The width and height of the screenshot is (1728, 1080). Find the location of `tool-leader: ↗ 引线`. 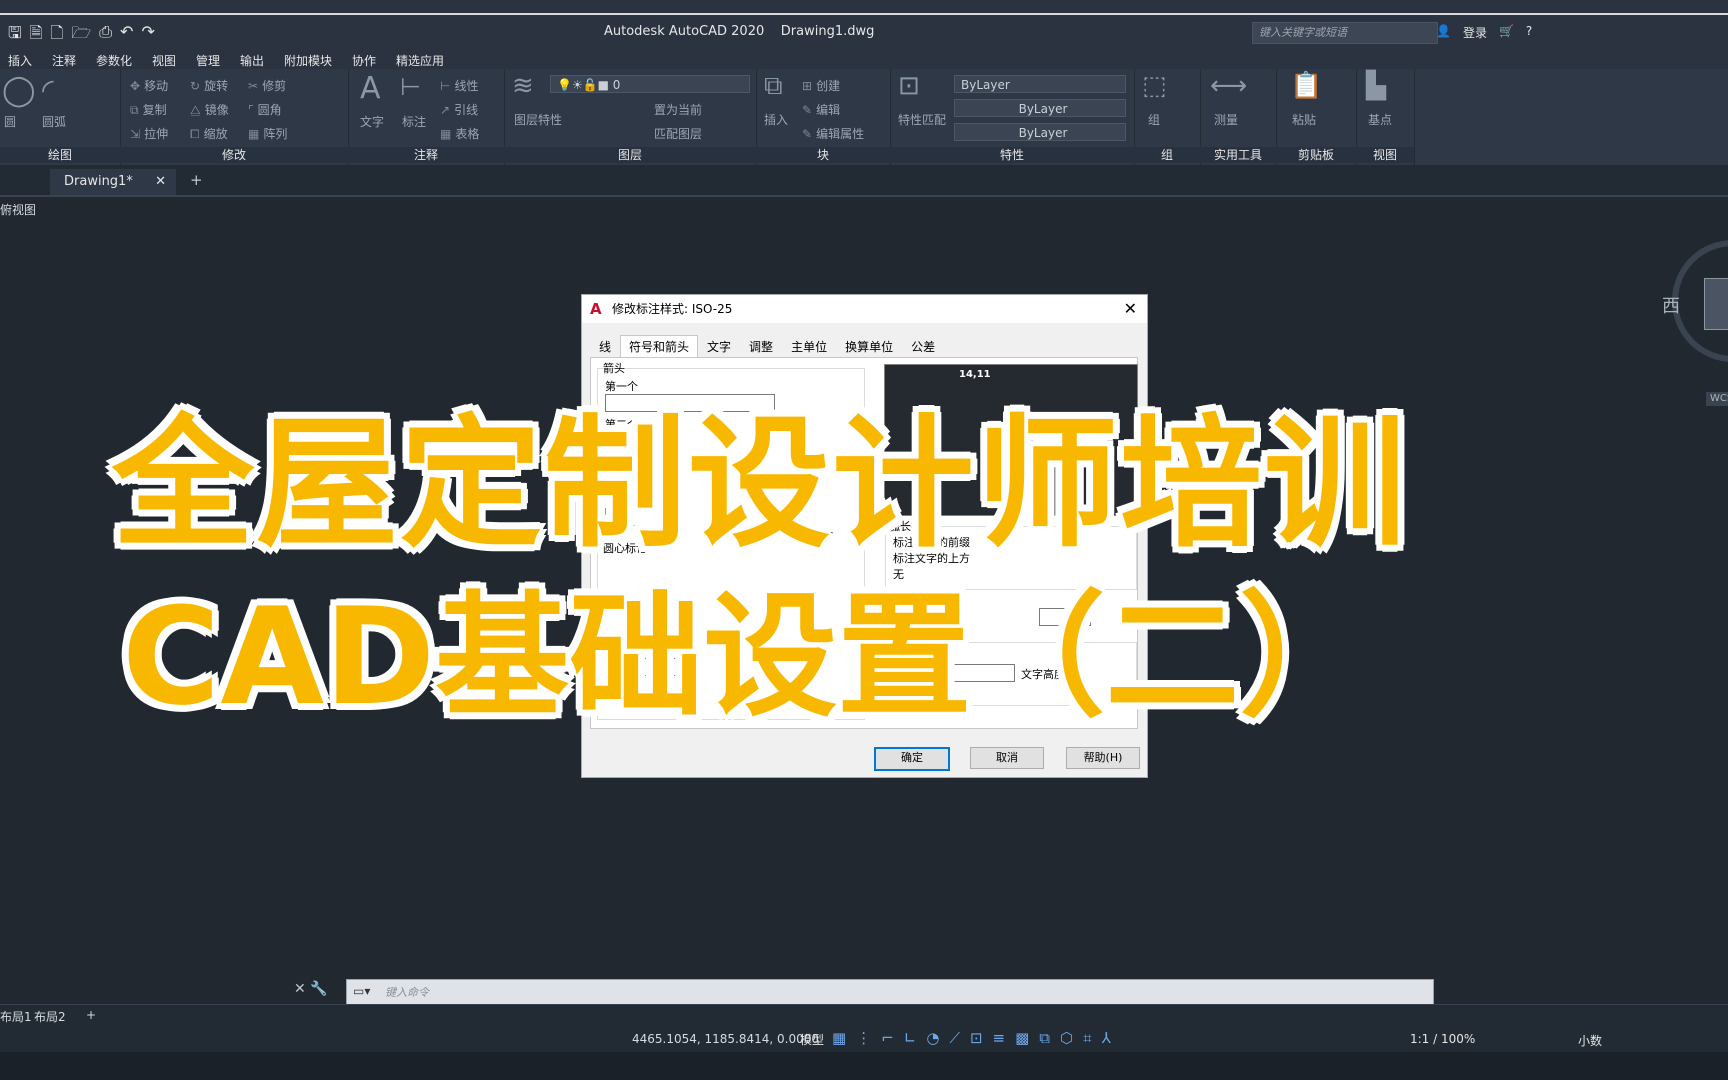

tool-leader: ↗ 引线 is located at coordinates (459, 109).